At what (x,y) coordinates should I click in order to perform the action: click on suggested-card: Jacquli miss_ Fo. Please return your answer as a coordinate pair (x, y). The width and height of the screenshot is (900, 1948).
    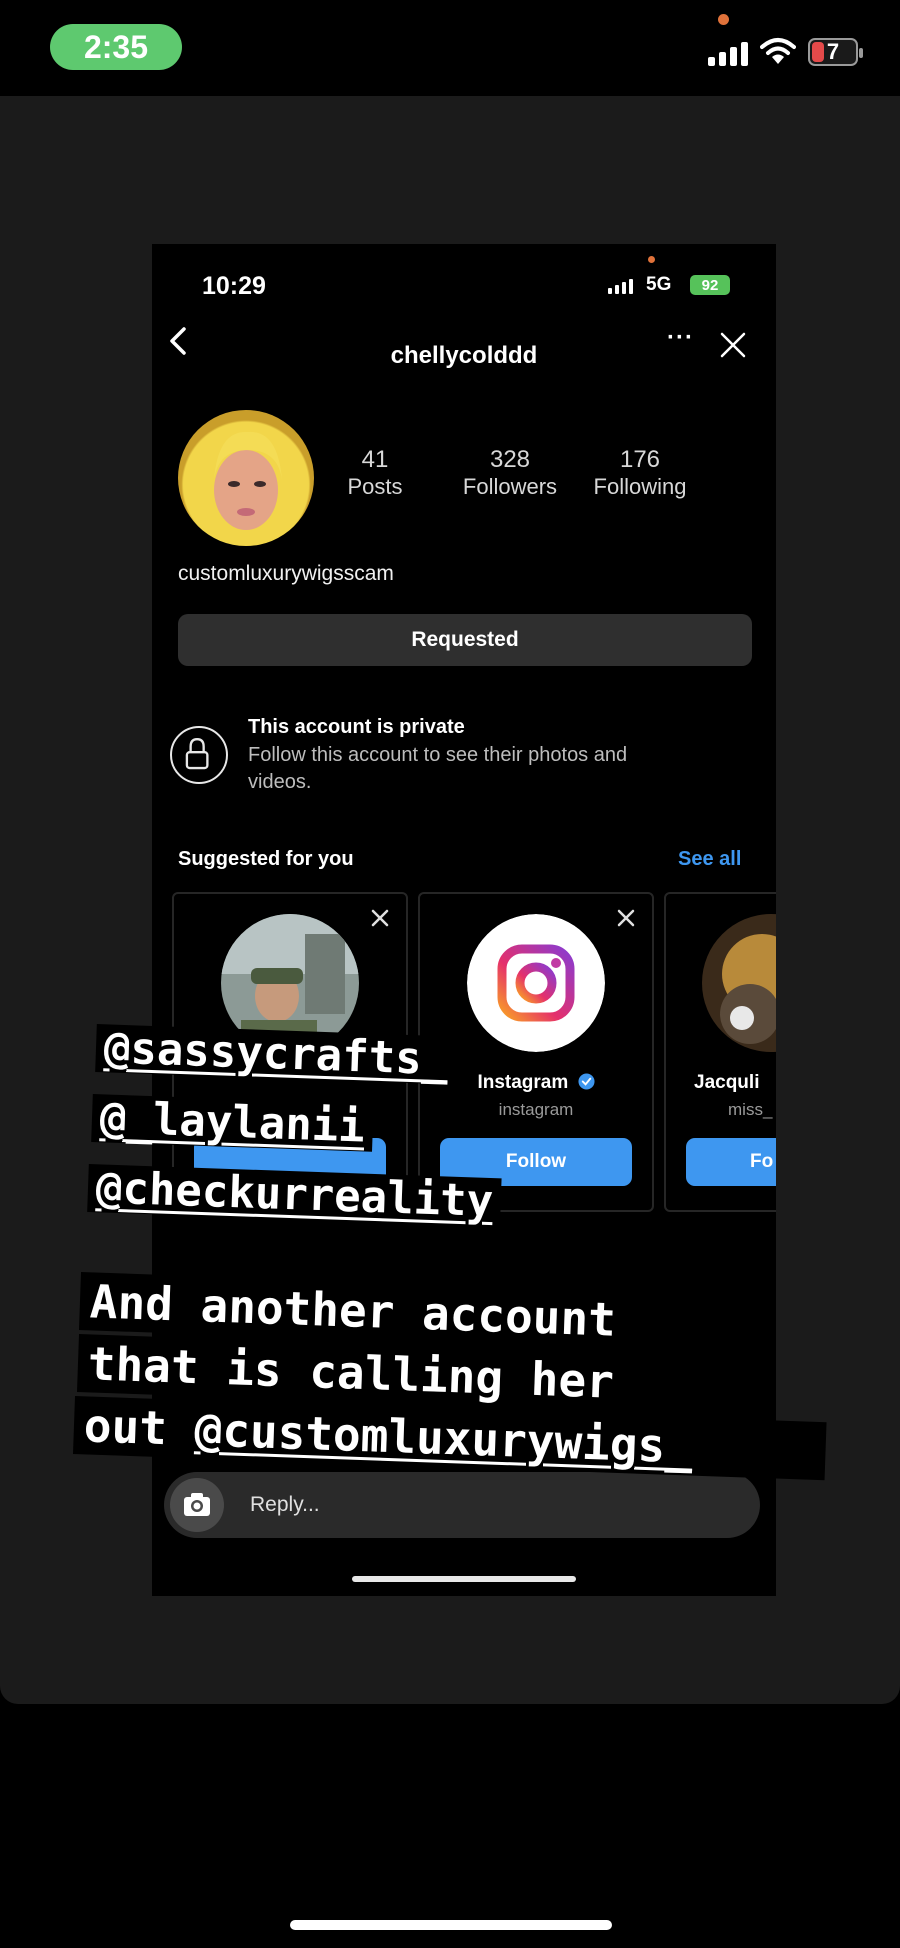
    Looking at the image, I should click on (720, 1052).